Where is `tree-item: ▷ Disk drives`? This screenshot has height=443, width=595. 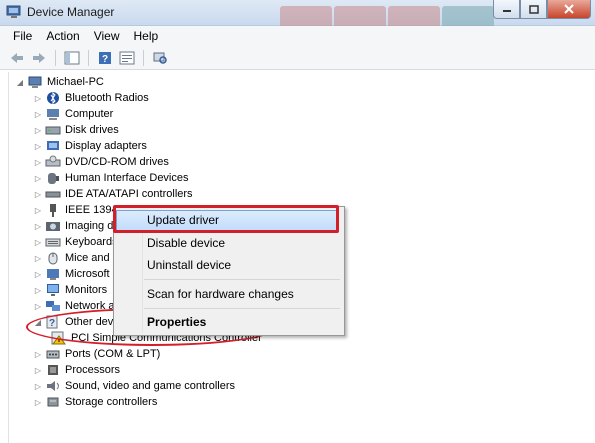
tree-item: ▷ Disk drives is located at coordinates (76, 130).